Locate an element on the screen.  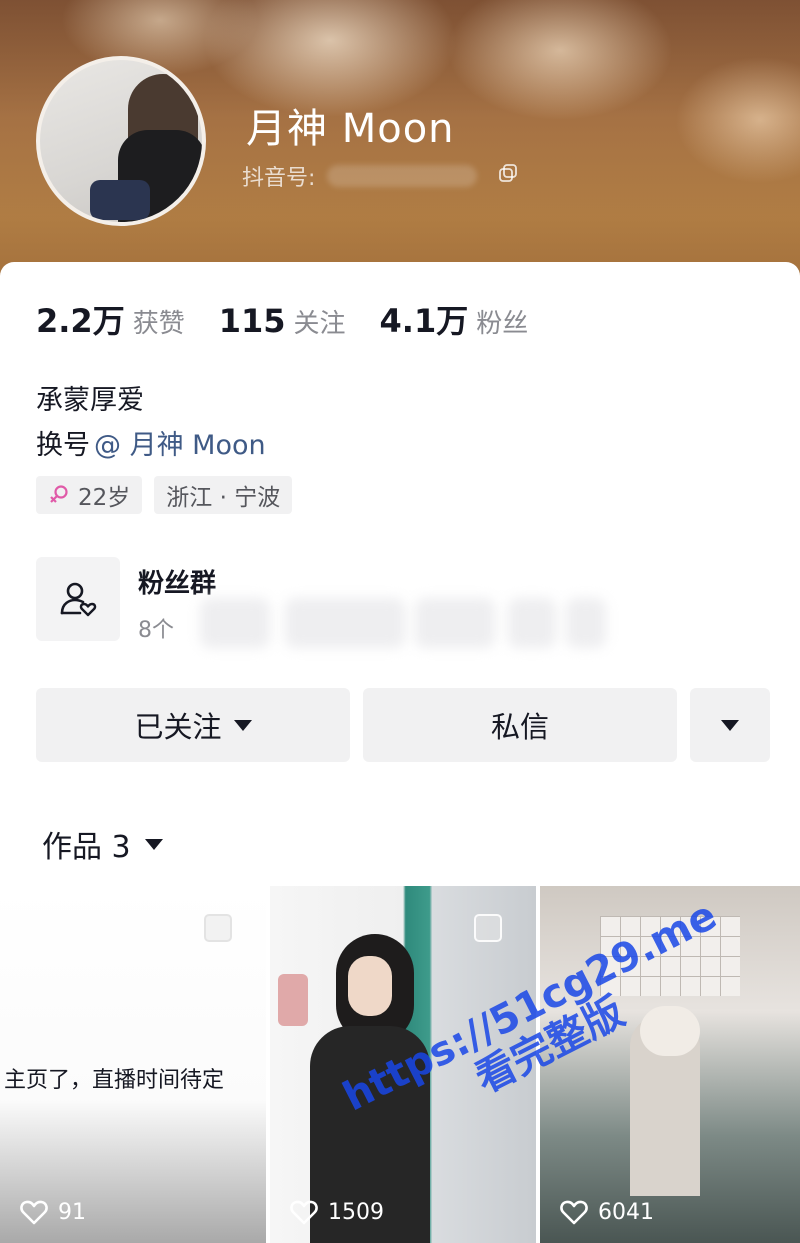
douyin-id-label: 抖音号: is located at coordinates (279, 178).